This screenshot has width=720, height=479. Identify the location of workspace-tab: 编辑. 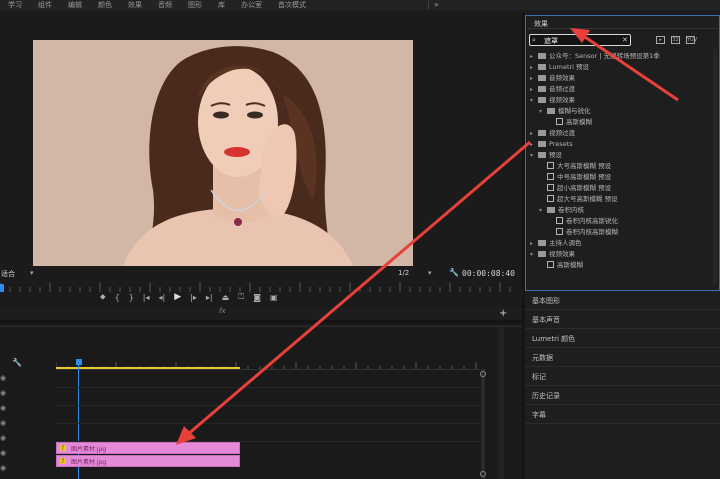
(75, 5).